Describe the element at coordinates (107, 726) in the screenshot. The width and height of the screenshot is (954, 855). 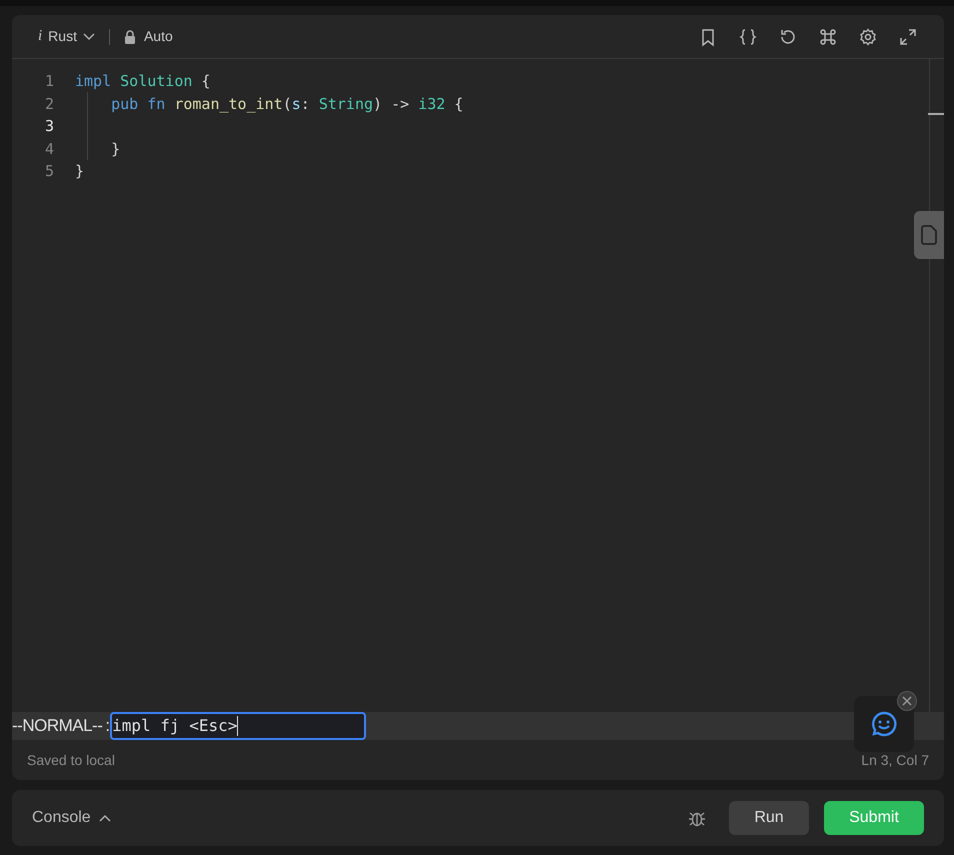
I see `command-prompt: :` at that location.